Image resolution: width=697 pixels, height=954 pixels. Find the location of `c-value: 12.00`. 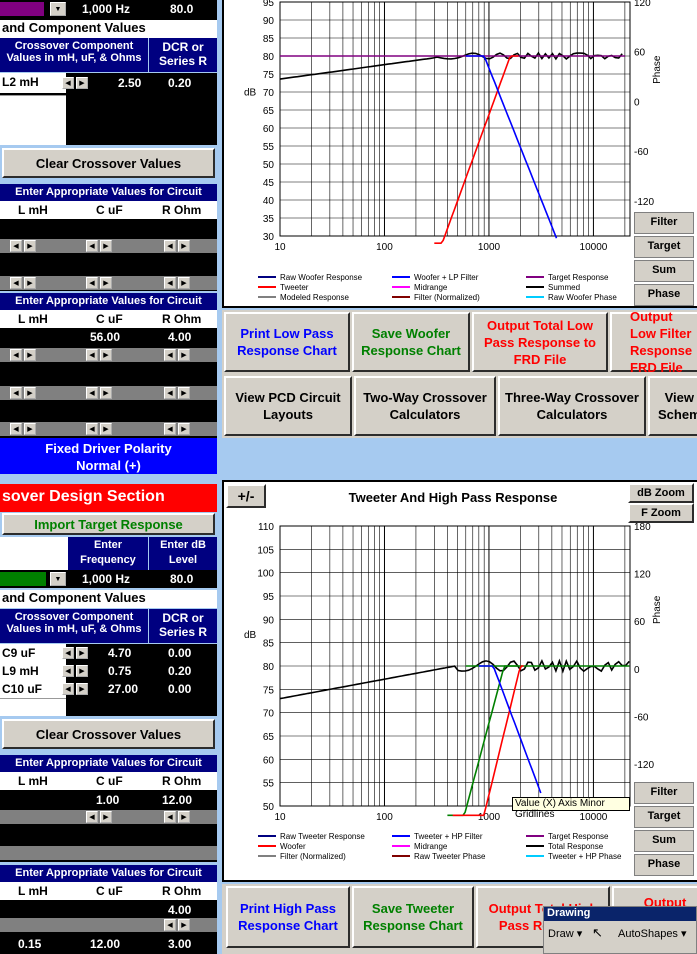

c-value: 12.00 is located at coordinates (105, 944).